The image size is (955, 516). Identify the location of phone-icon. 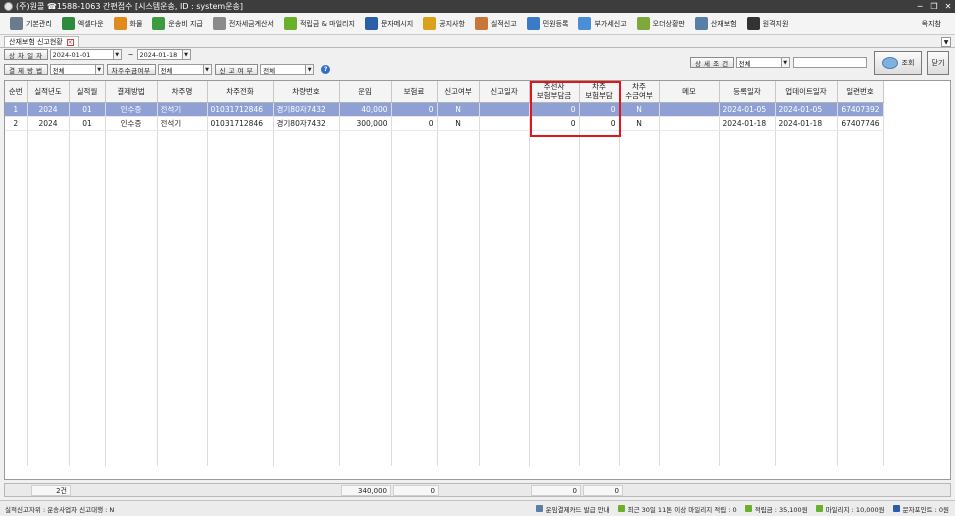
(371, 23).